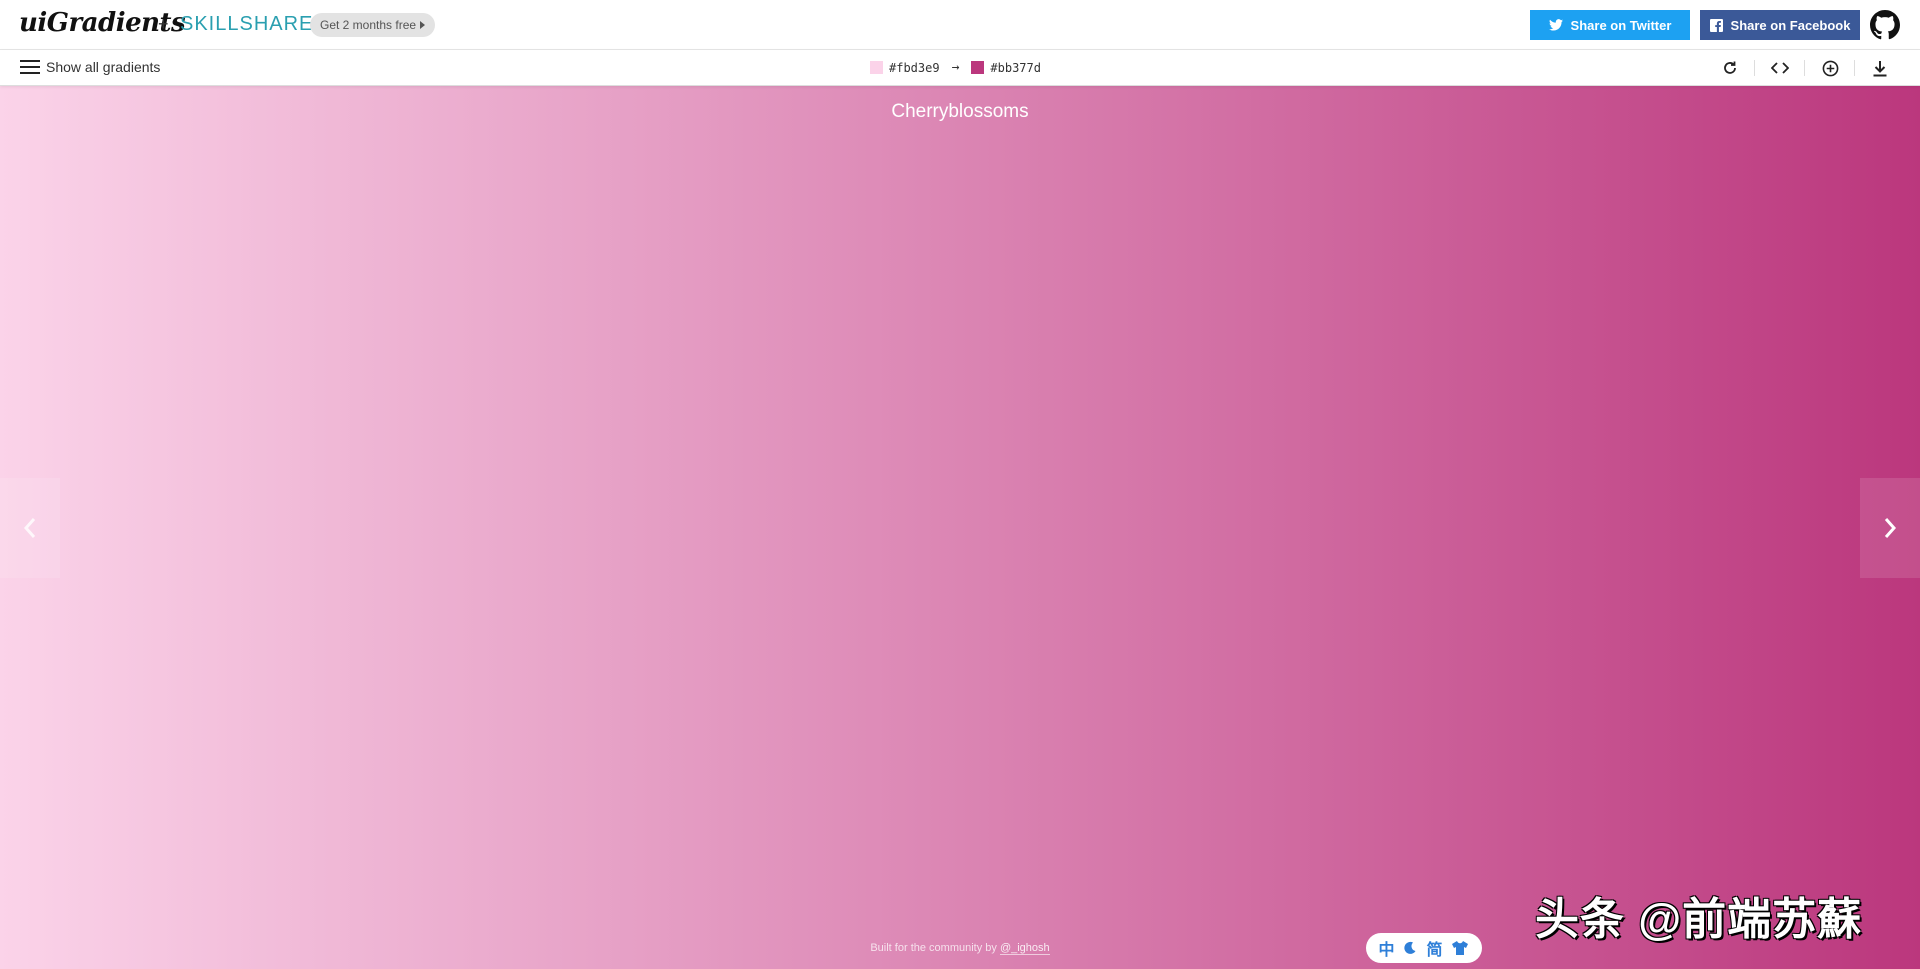 This screenshot has width=1920, height=969. Describe the element at coordinates (30, 67) in the screenshot. I see `hamburger-icon` at that location.